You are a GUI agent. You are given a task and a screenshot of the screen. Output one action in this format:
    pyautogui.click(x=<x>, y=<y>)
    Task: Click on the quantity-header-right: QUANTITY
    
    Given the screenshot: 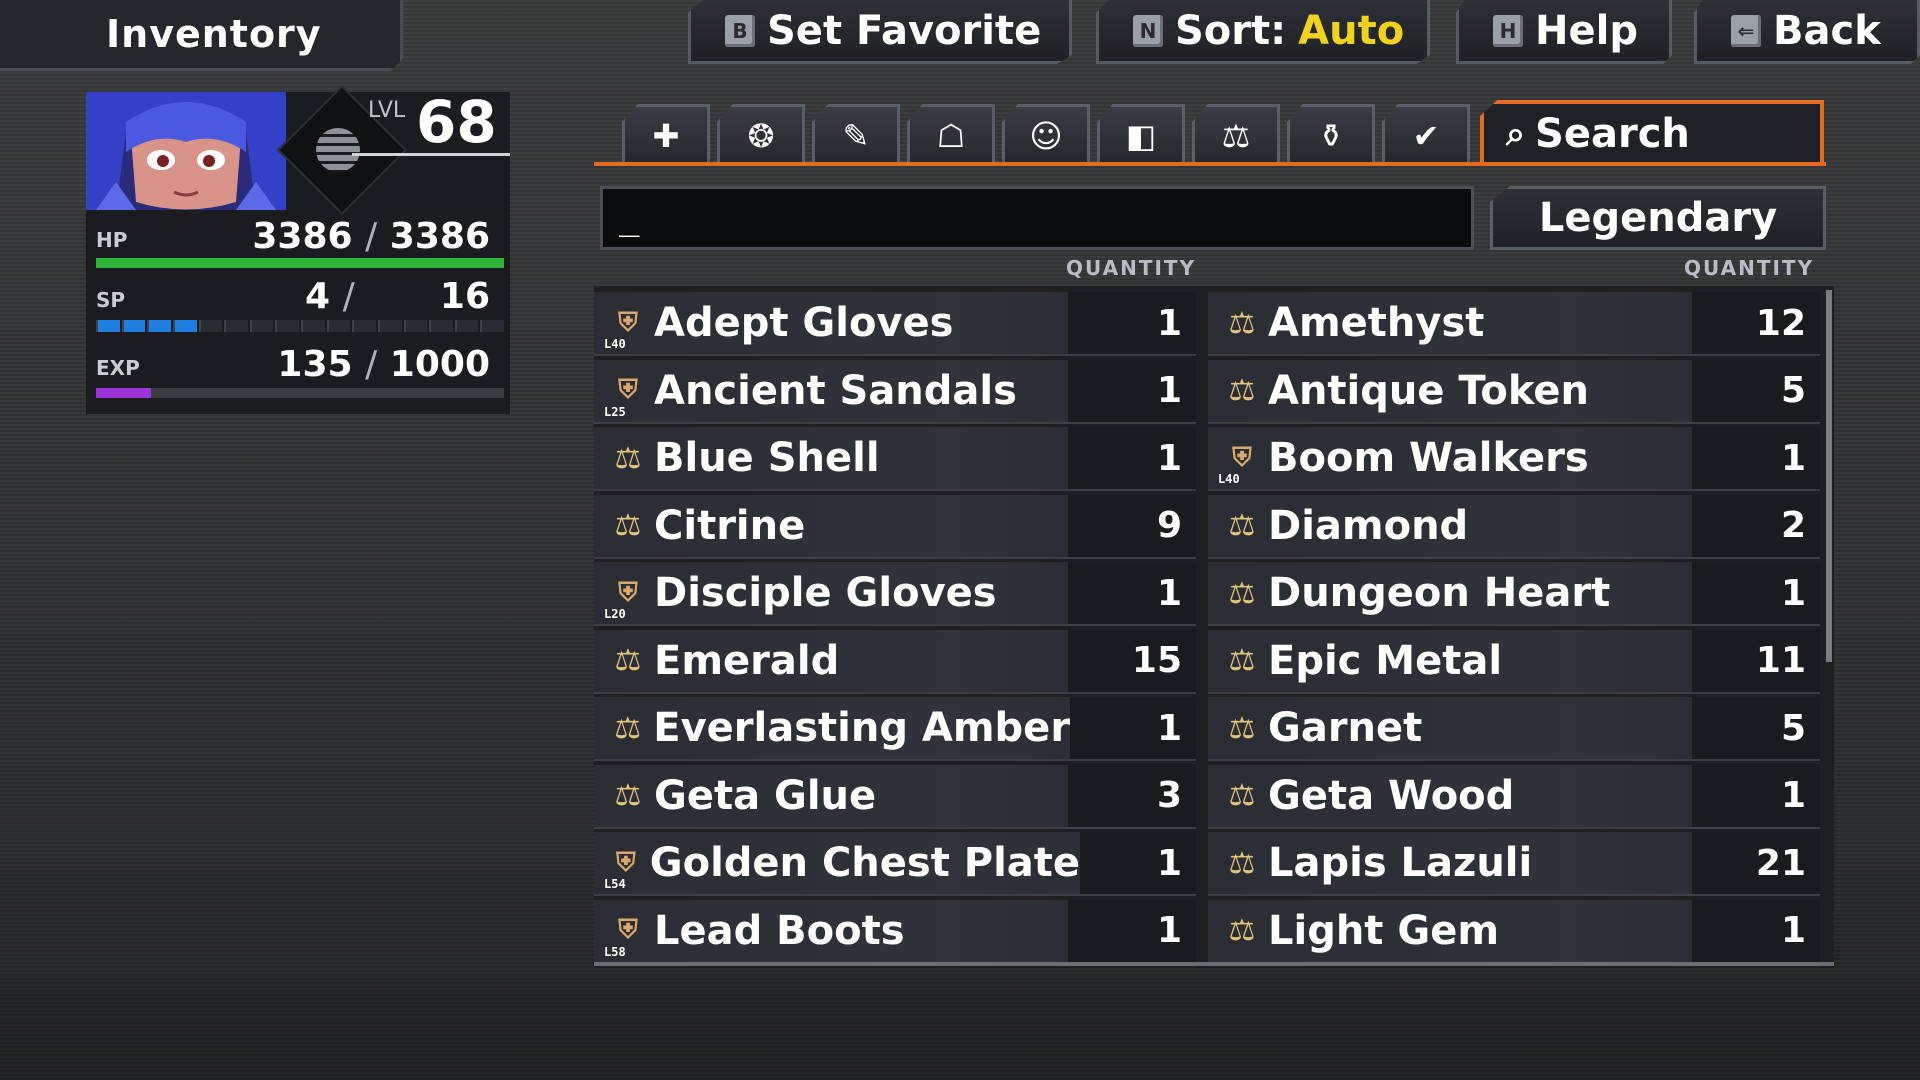 What is the action you would take?
    pyautogui.click(x=1749, y=268)
    